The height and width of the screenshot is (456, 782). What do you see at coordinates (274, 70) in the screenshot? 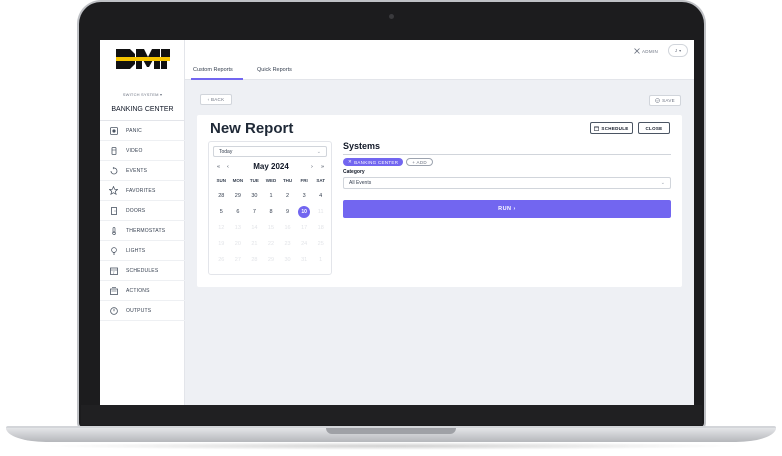
I see `tab-quick-reports: Quick Reports` at bounding box center [274, 70].